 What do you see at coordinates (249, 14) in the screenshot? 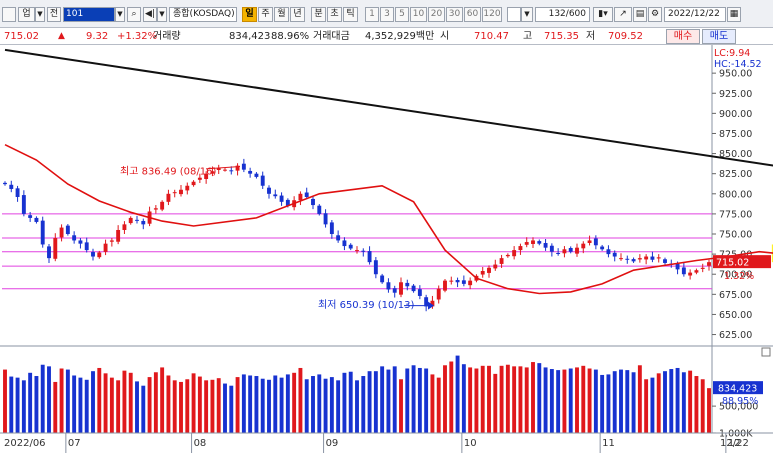
I see `period-day-tab: 일` at bounding box center [249, 14].